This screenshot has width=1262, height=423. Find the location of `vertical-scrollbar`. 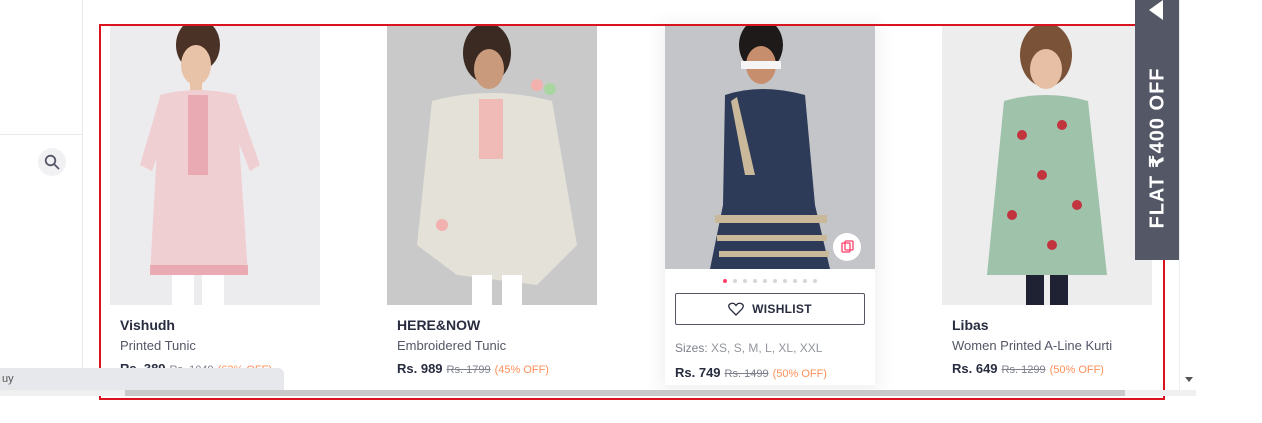

vertical-scrollbar is located at coordinates (1188, 197).